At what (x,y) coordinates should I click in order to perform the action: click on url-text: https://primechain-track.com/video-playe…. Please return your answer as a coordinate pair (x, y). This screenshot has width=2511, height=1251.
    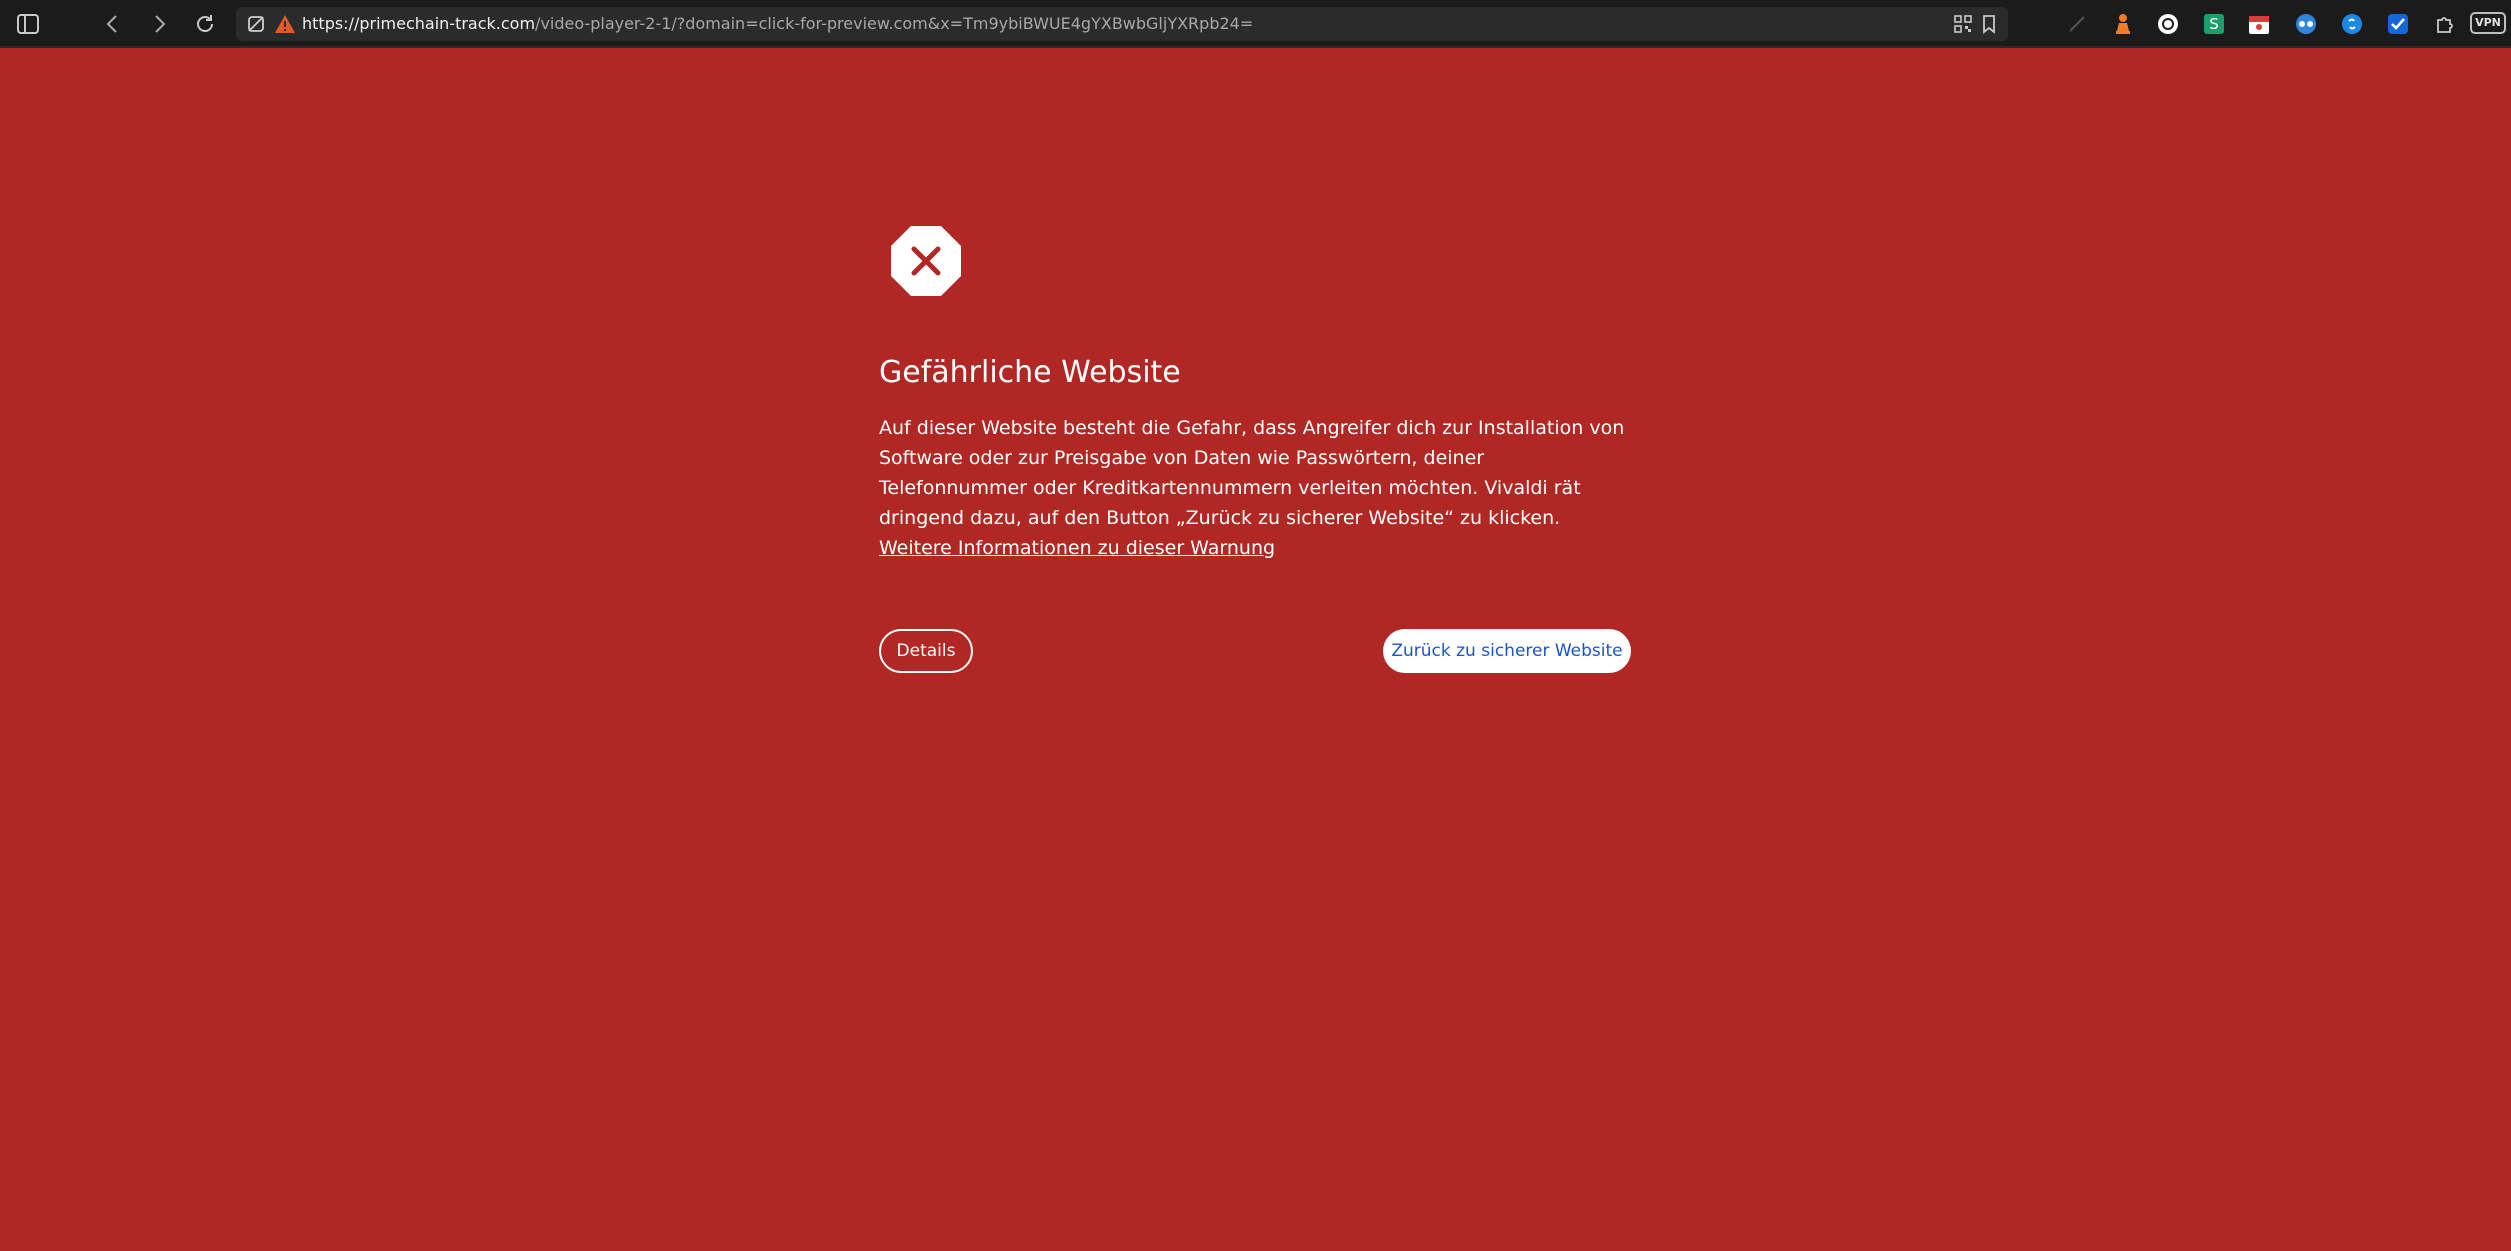
    Looking at the image, I should click on (777, 24).